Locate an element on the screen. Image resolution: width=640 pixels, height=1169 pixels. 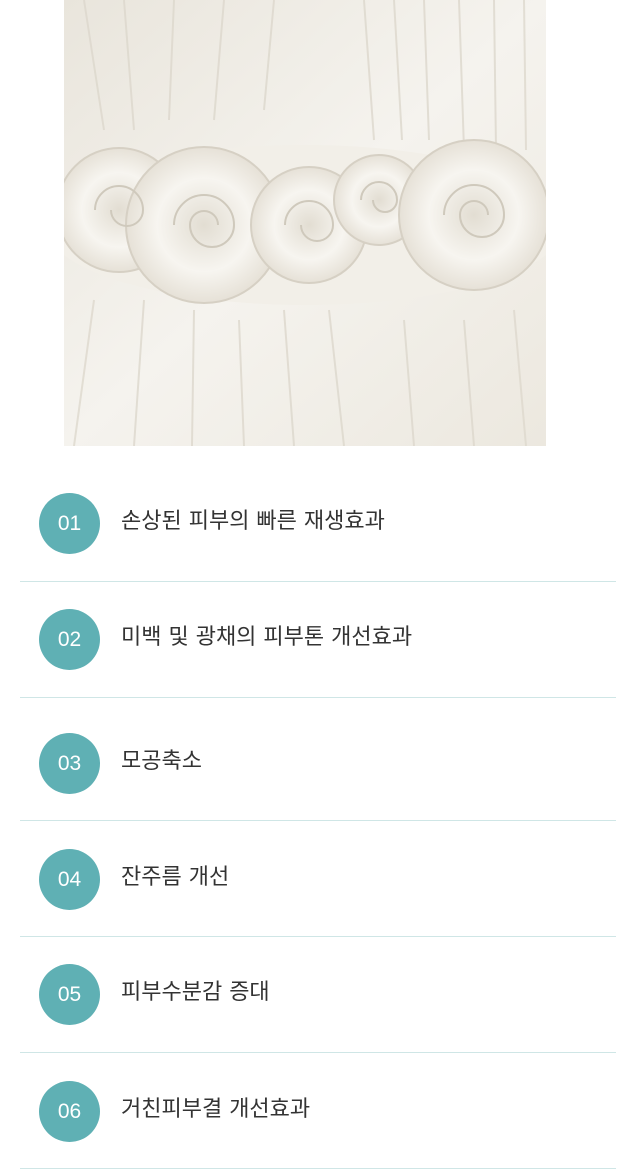
list-item: 06 거친피부결 개선효과 is located at coordinates (318, 1111).